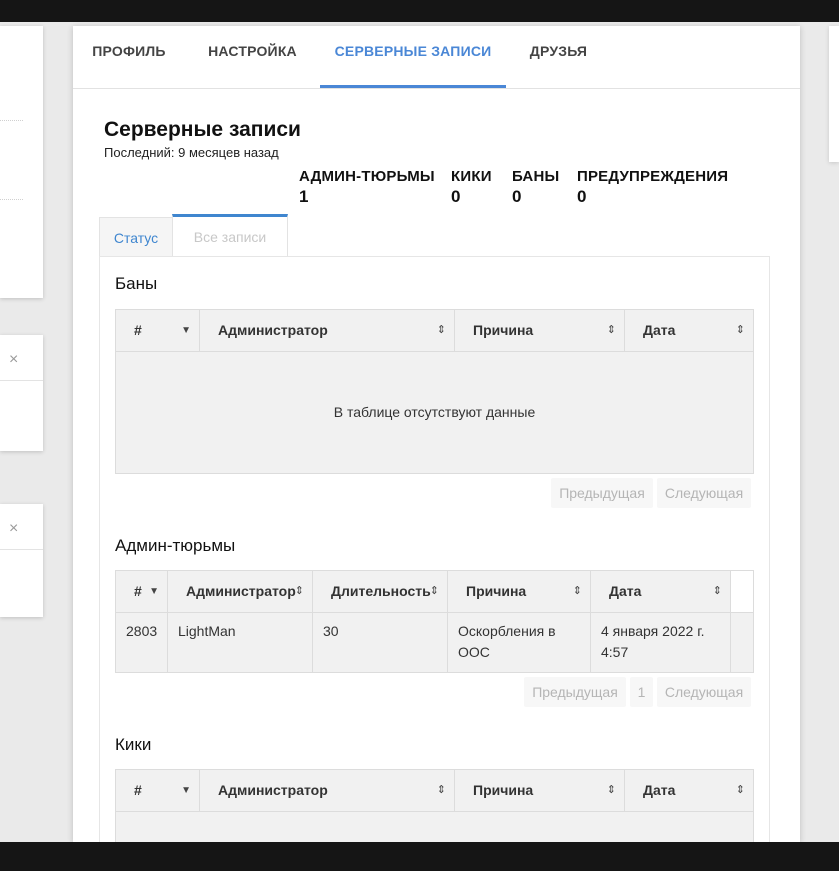 The width and height of the screenshot is (839, 871). Describe the element at coordinates (136, 237) in the screenshot. I see `subtab-status: Статус` at that location.